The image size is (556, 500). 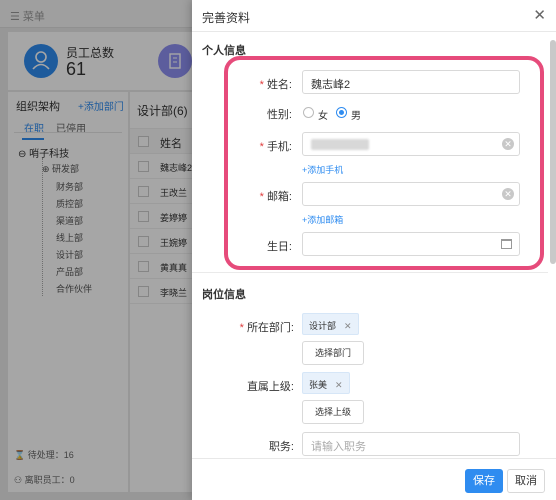 I want to click on drawer-footer: 保存 取消, so click(x=374, y=479).